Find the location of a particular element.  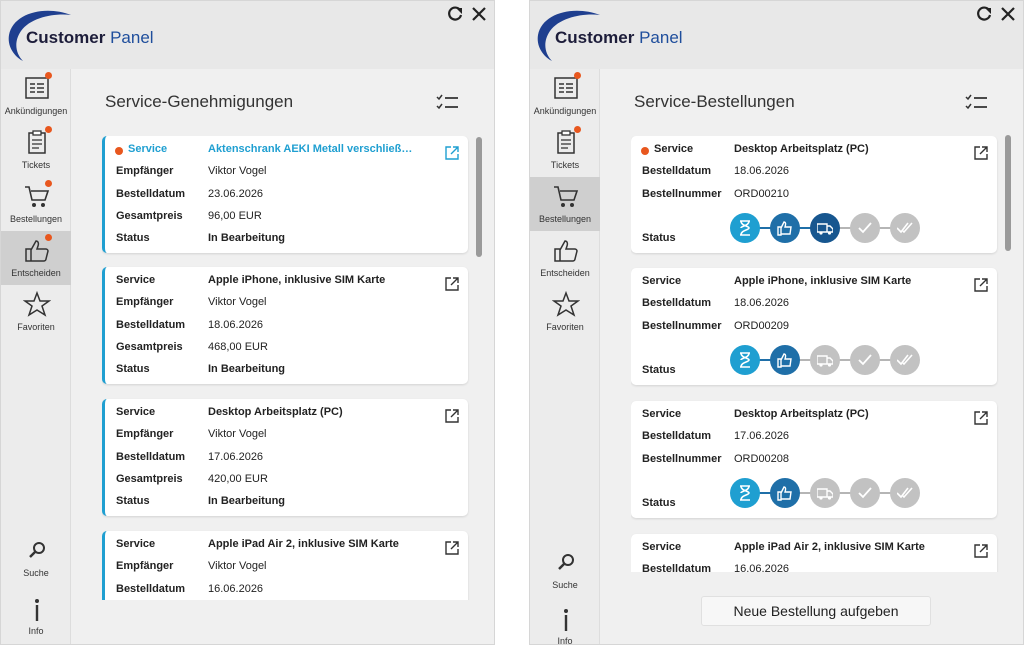

status-stepper is located at coordinates (830, 493).